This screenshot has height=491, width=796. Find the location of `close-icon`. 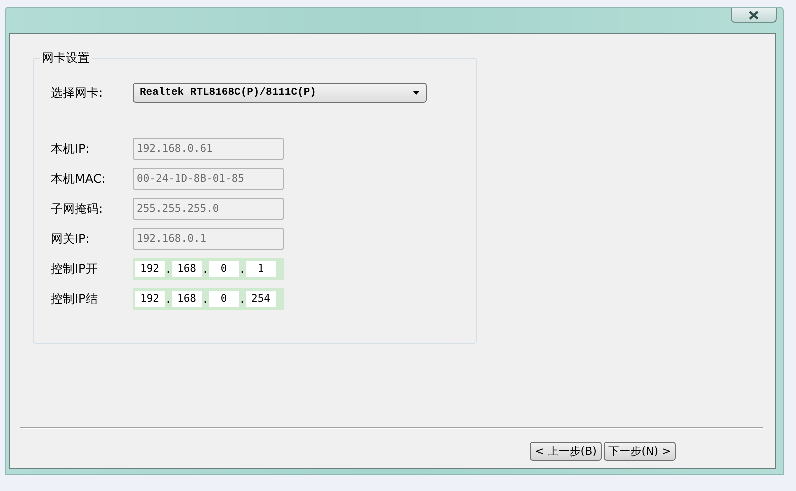

close-icon is located at coordinates (754, 15).